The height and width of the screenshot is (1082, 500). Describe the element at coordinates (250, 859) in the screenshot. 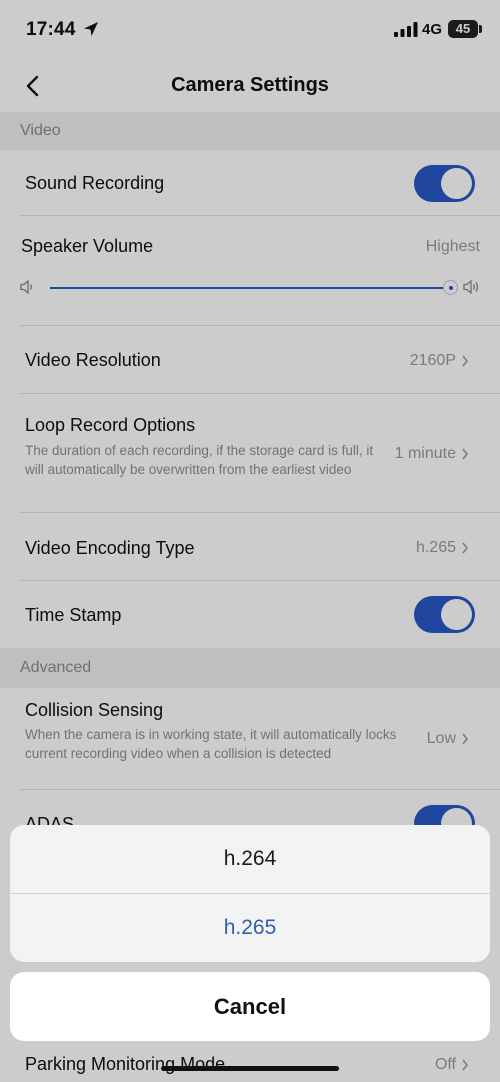

I see `option-h264: h.264` at that location.